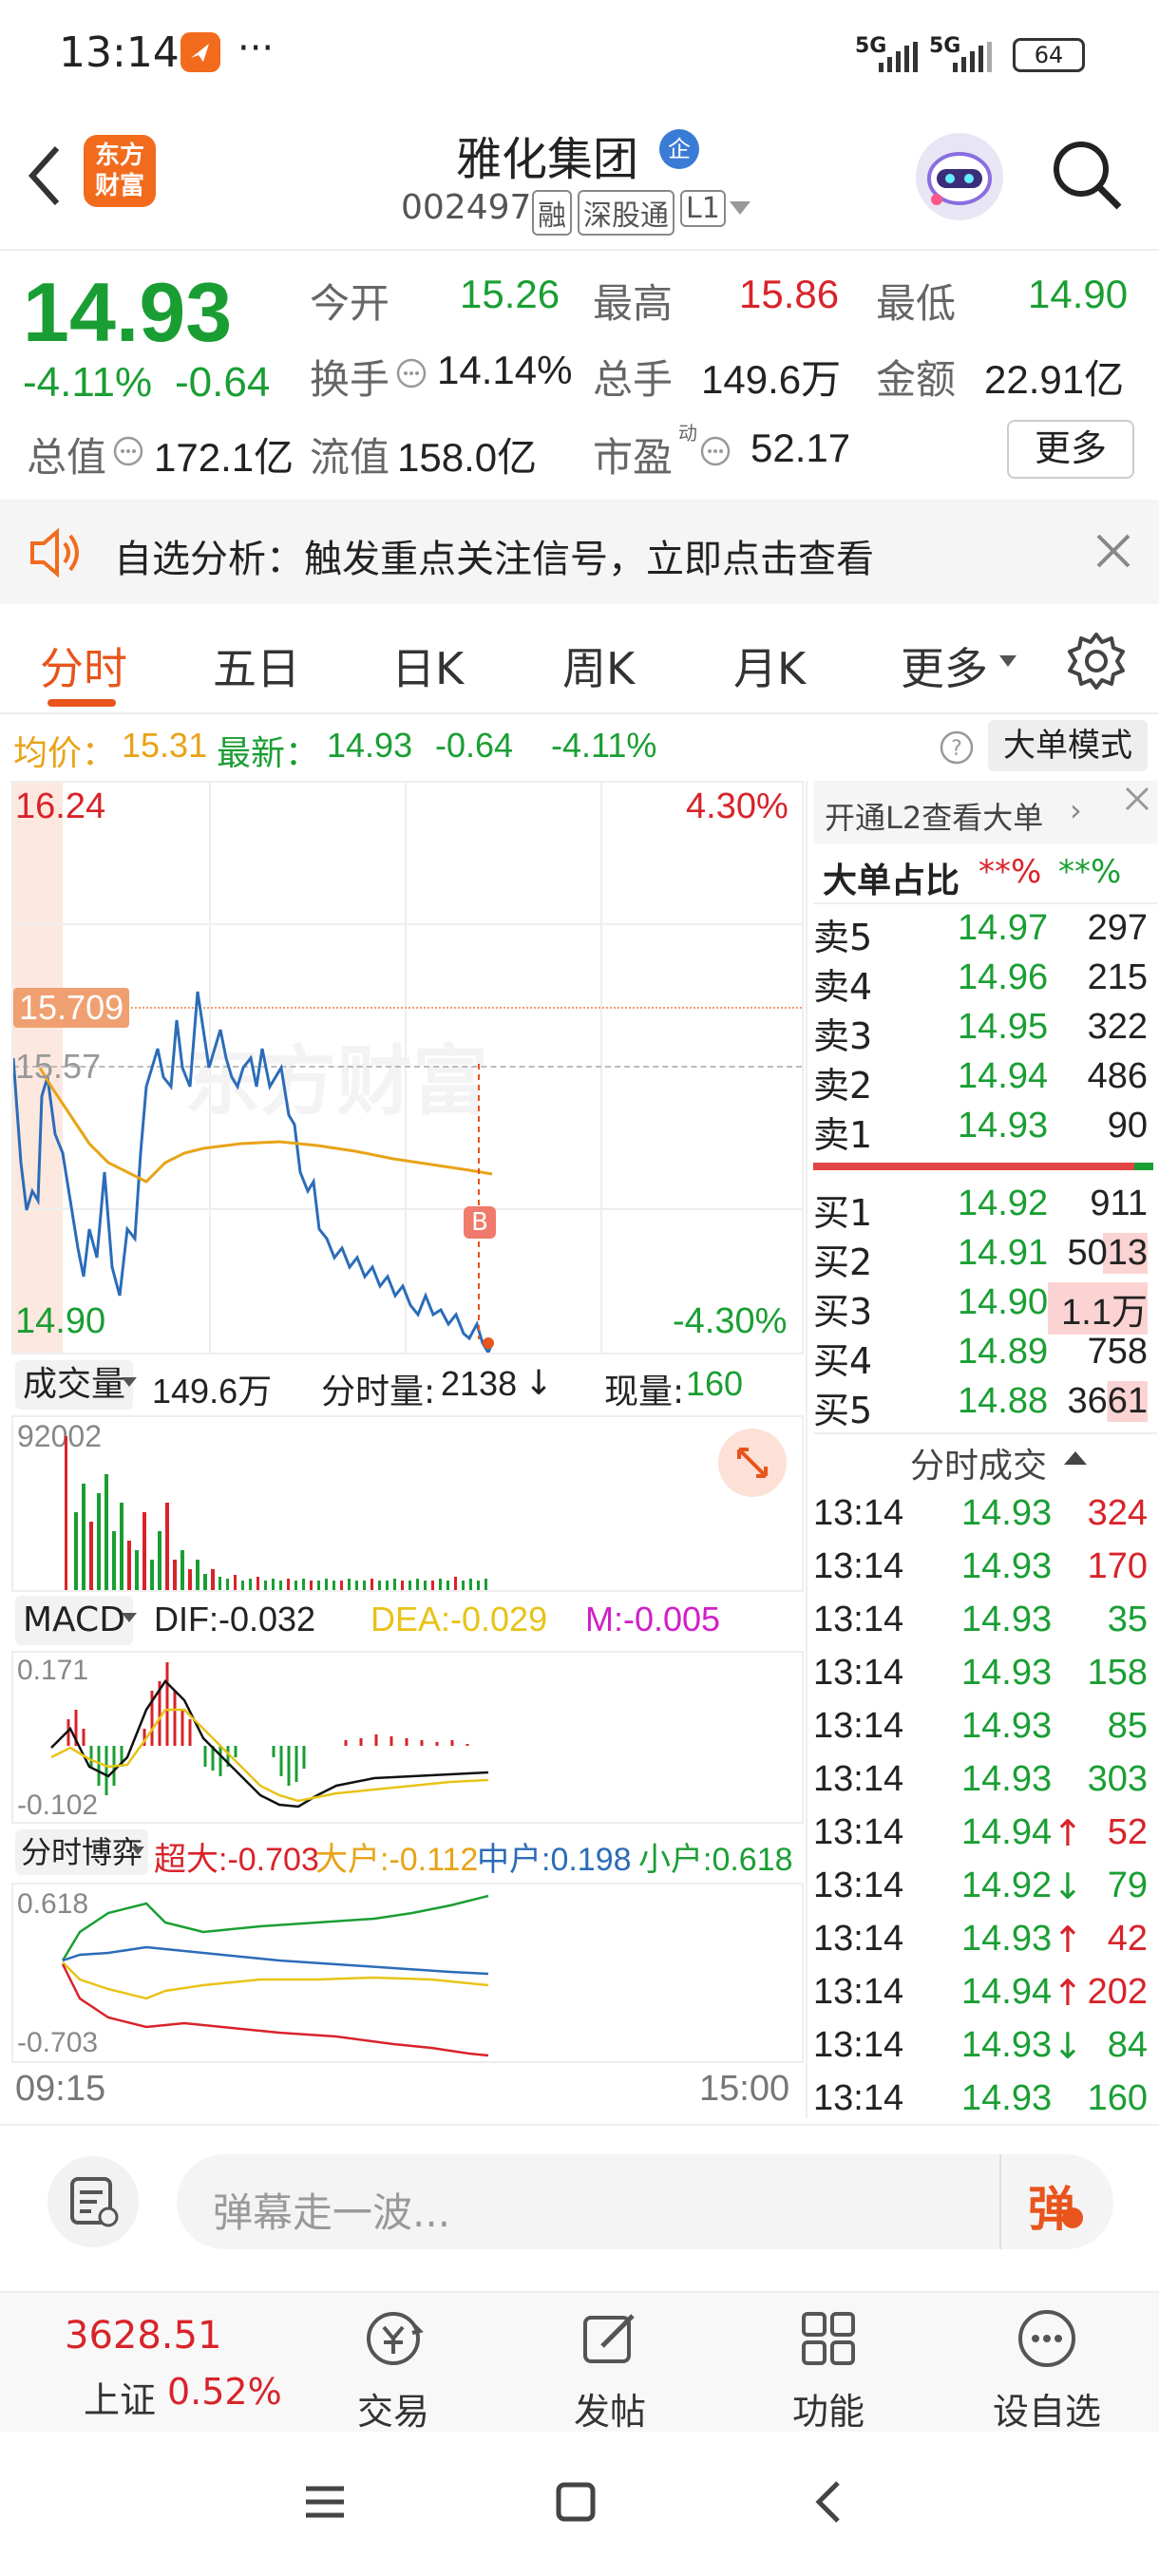  What do you see at coordinates (985, 812) in the screenshot?
I see `l2-upsell-banner: 开通L2查看大单 ›` at bounding box center [985, 812].